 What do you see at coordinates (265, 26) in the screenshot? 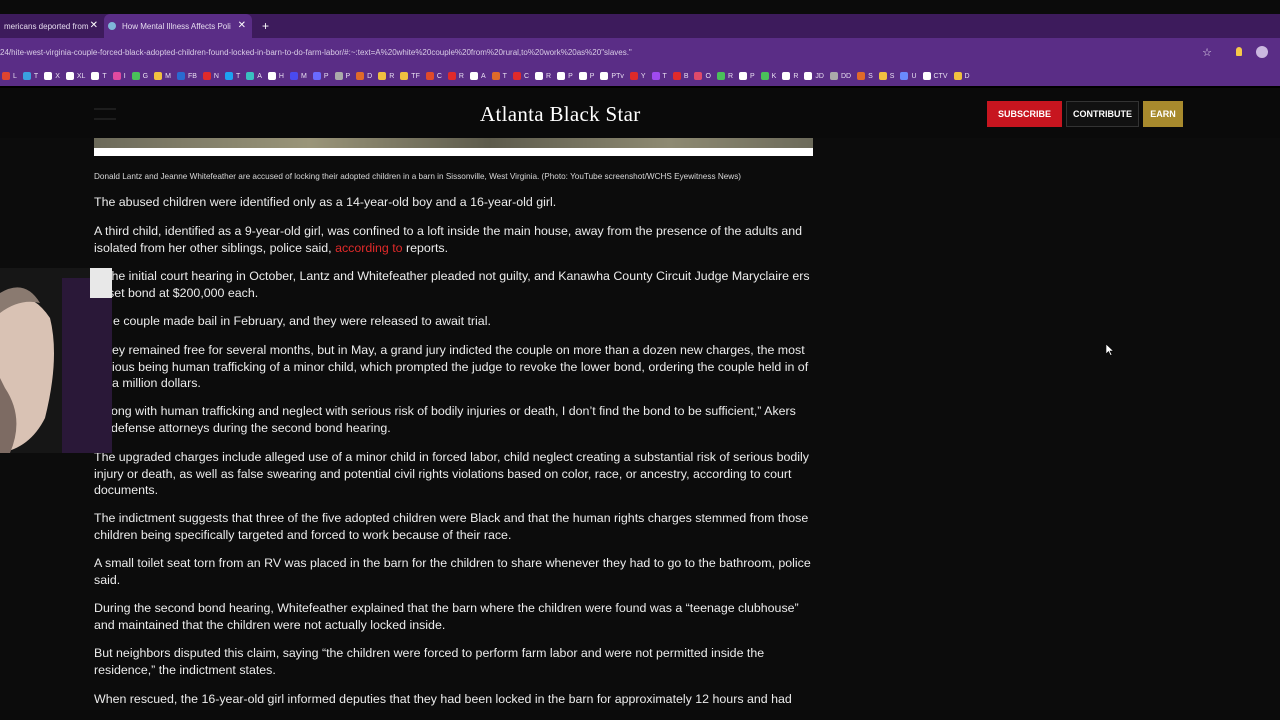
I see `new-tab-icon: +` at bounding box center [265, 26].